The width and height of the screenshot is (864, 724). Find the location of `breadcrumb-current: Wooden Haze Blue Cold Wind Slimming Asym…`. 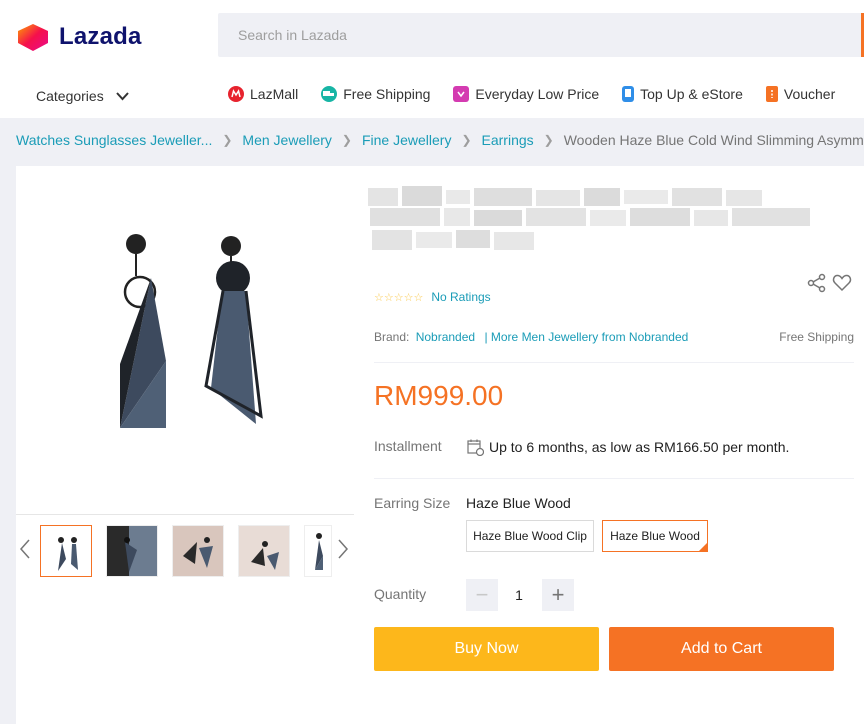

breadcrumb-current: Wooden Haze Blue Cold Wind Slimming Asym… is located at coordinates (713, 140).